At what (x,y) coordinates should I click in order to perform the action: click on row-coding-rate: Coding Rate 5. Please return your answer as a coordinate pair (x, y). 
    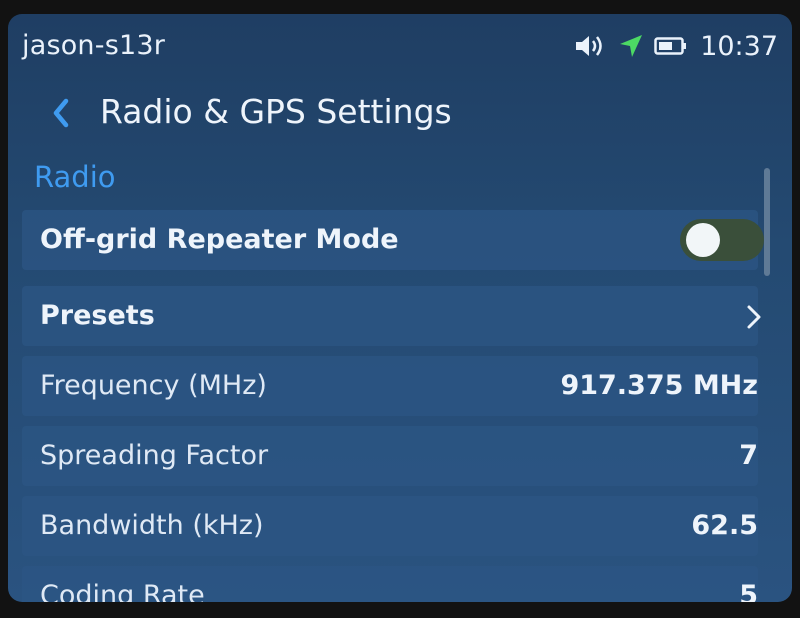
    Looking at the image, I should click on (390, 584).